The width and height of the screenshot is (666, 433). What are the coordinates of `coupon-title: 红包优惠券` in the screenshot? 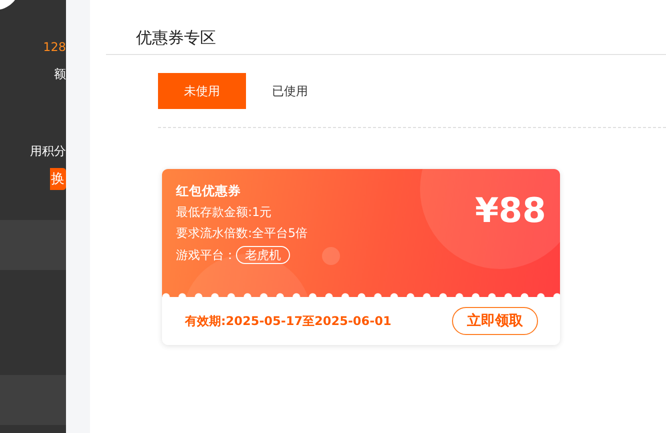 It's located at (208, 191).